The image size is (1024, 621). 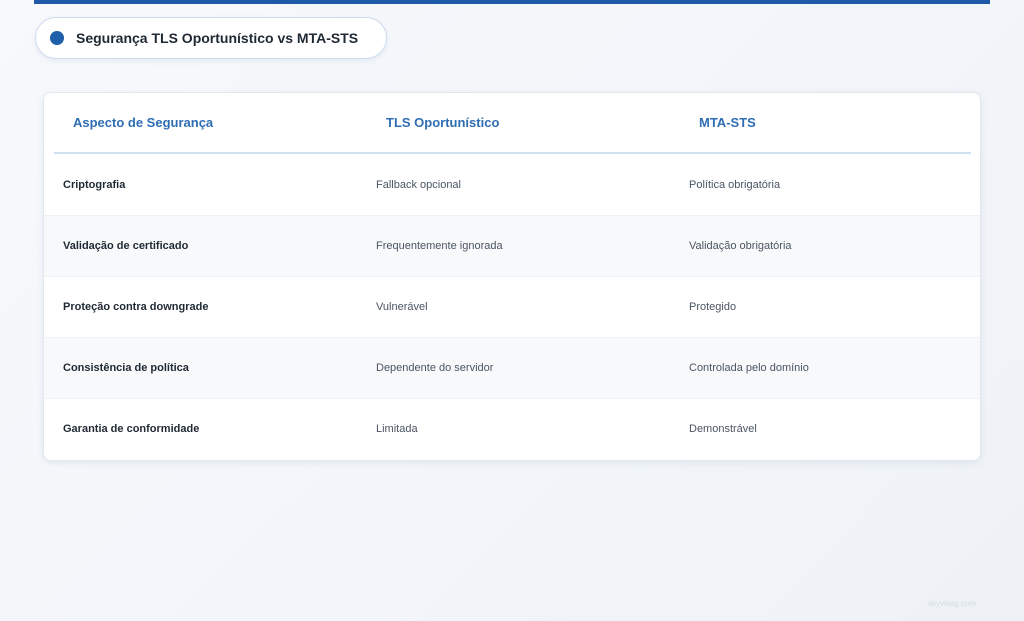 What do you see at coordinates (512, 2) in the screenshot?
I see `top-accent-bar` at bounding box center [512, 2].